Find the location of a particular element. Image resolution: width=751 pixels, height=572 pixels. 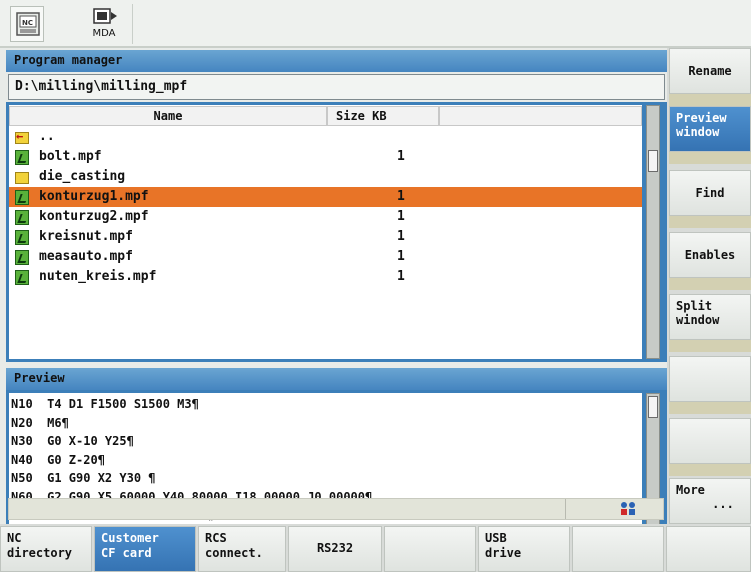

list-item: .. is located at coordinates (325, 137).